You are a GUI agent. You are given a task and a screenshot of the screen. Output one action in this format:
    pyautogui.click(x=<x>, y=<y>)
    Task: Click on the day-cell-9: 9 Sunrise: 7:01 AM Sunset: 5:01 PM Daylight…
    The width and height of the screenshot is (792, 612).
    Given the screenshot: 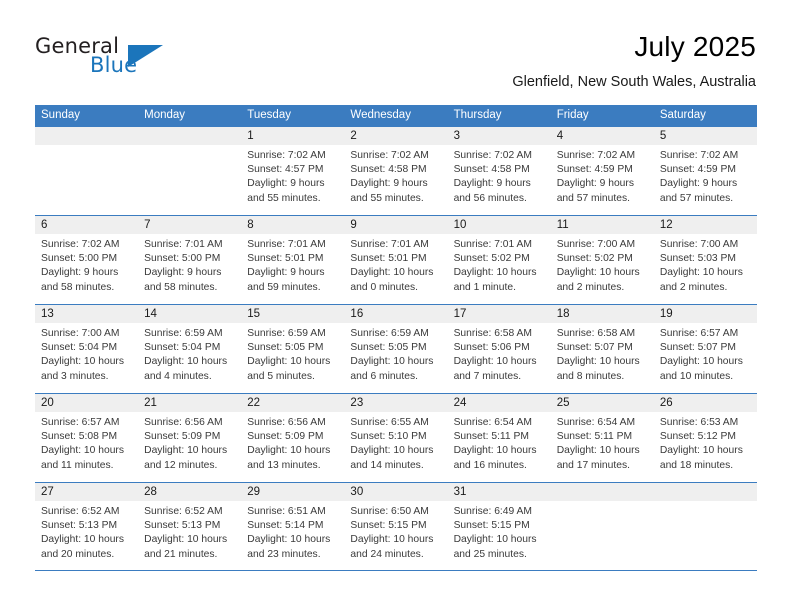 What is the action you would take?
    pyautogui.click(x=396, y=260)
    